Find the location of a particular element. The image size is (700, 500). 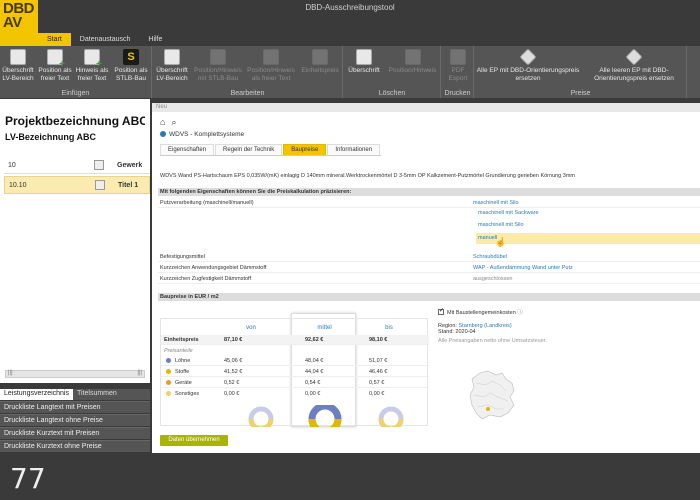

donut-bis is located at coordinates (391, 416).